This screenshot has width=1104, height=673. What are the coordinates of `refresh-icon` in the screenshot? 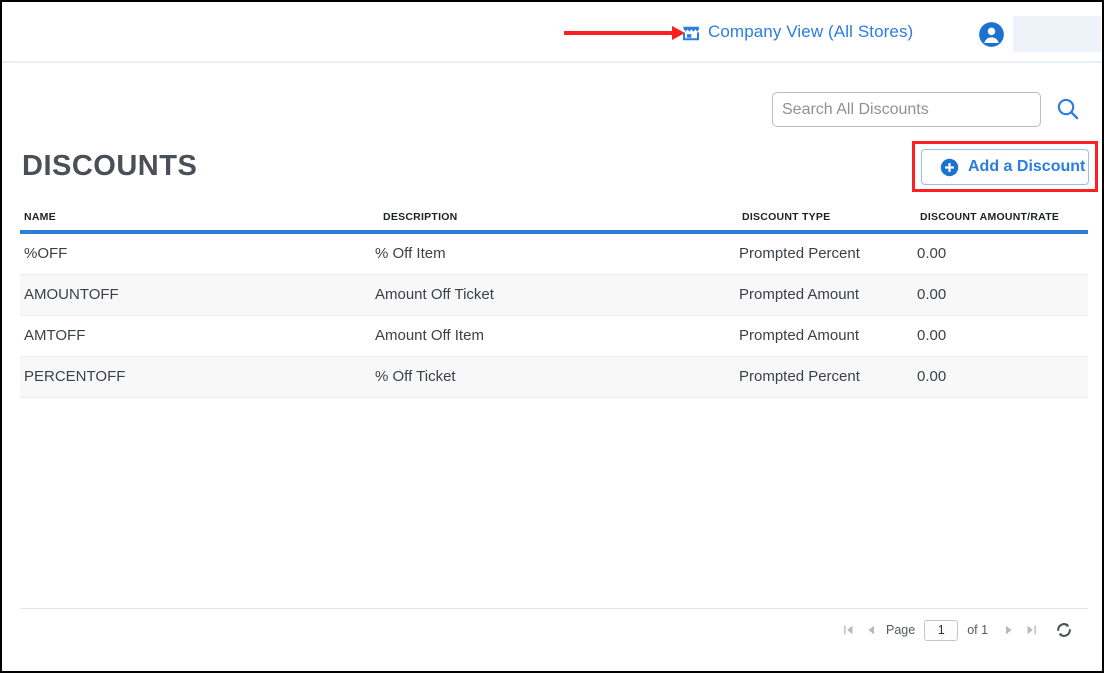 It's located at (1064, 630).